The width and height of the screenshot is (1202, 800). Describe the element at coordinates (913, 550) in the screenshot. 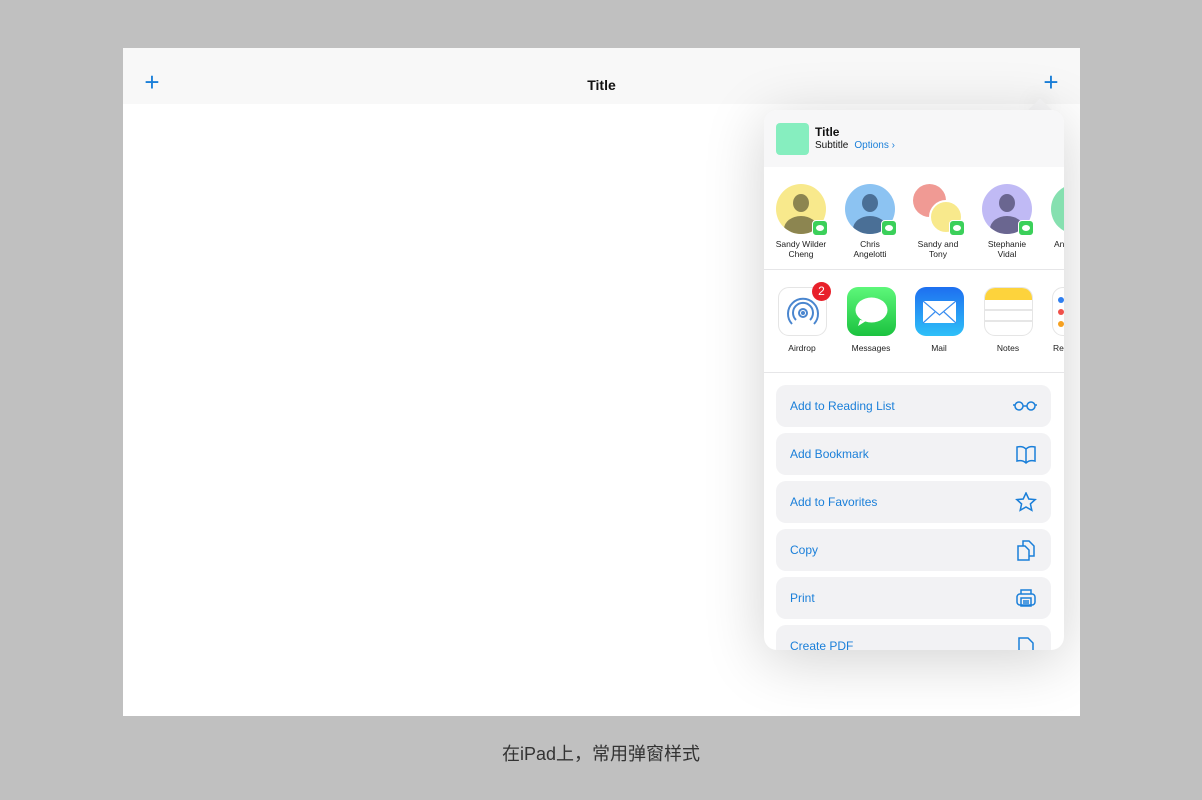

I see `action-copy: Copy` at that location.